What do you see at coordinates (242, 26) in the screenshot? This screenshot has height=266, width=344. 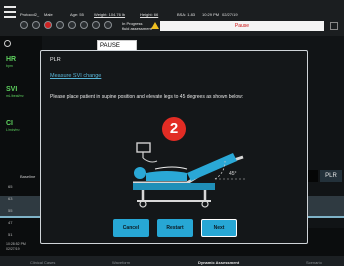 I see `pause-banner: Pause` at bounding box center [242, 26].